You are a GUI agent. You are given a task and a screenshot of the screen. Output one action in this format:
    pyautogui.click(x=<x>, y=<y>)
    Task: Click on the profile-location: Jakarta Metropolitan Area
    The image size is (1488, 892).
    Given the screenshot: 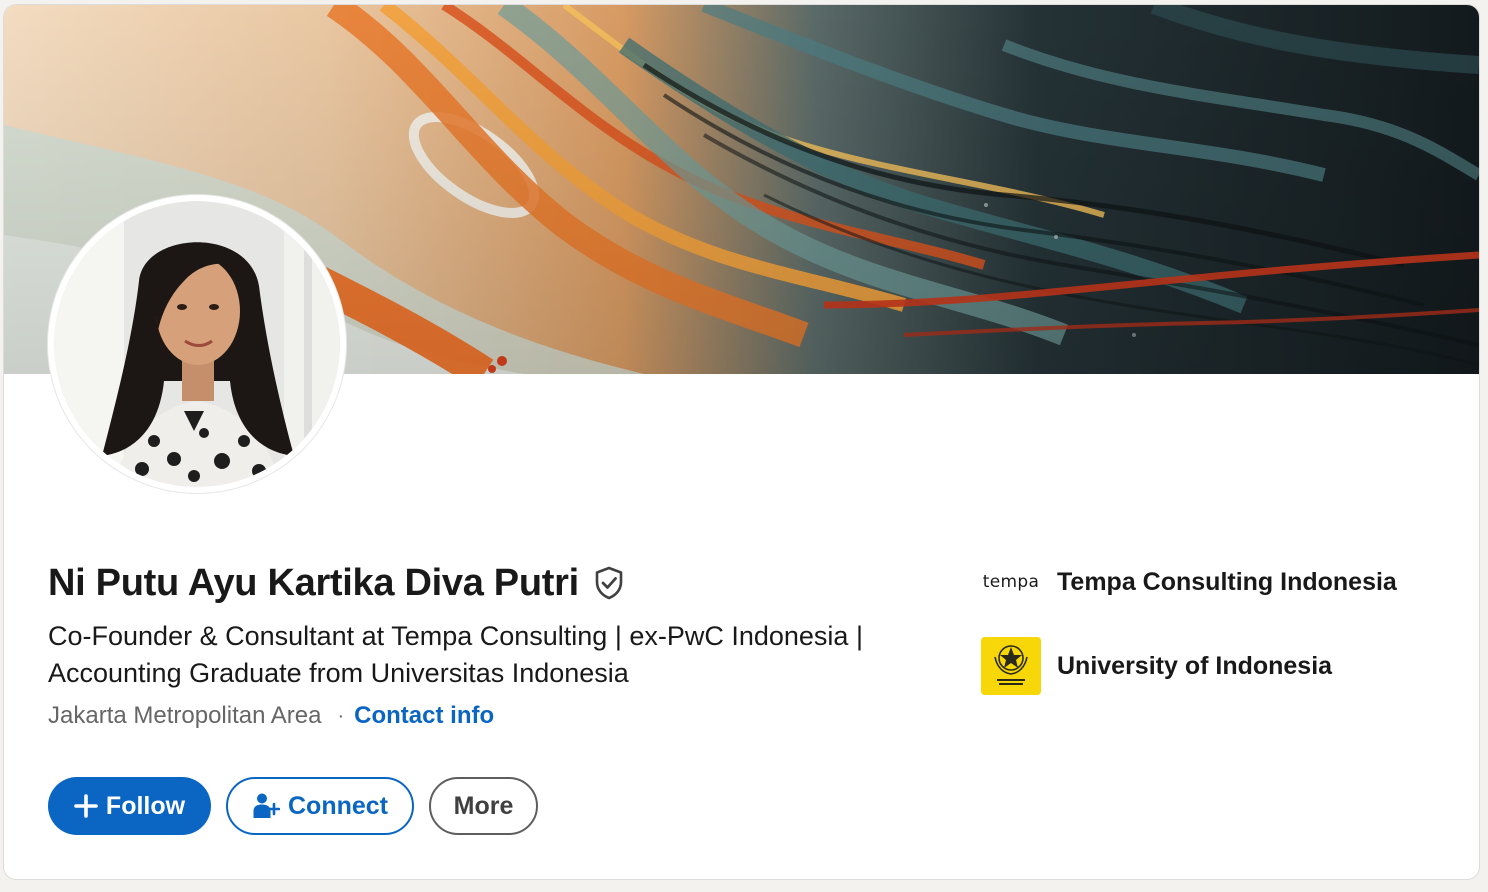 What is the action you would take?
    pyautogui.click(x=185, y=715)
    